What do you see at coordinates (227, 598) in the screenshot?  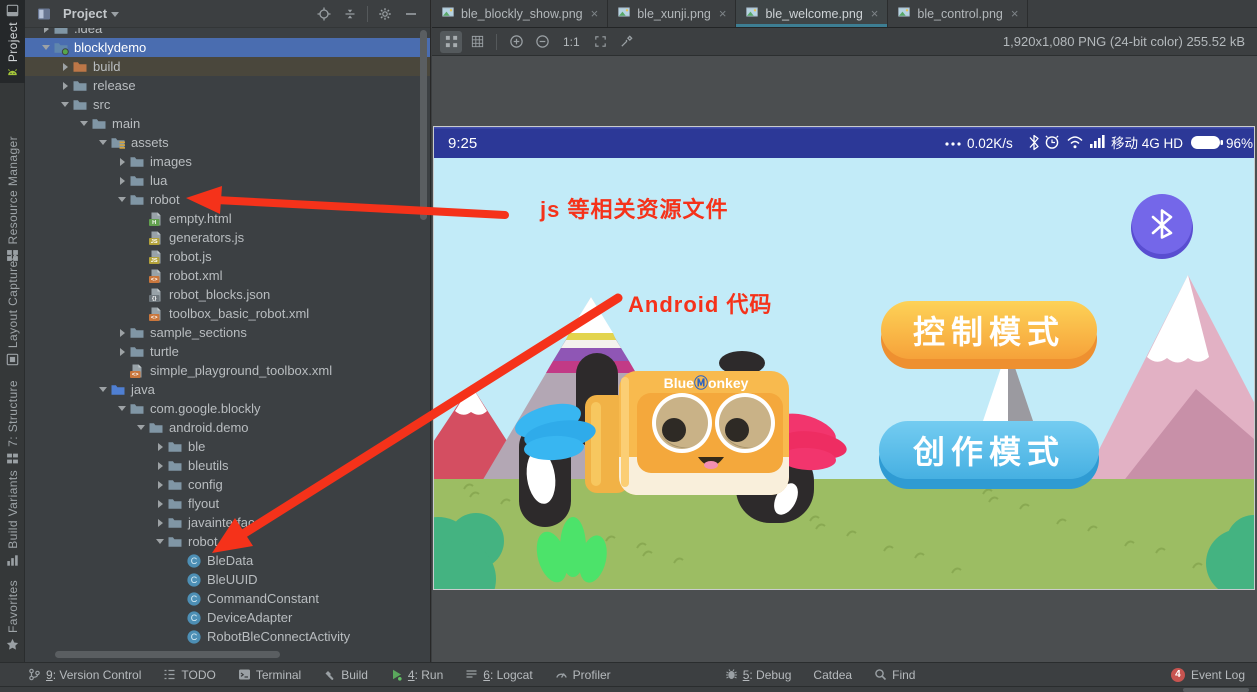 I see `tree-row: C CommandConstant` at bounding box center [227, 598].